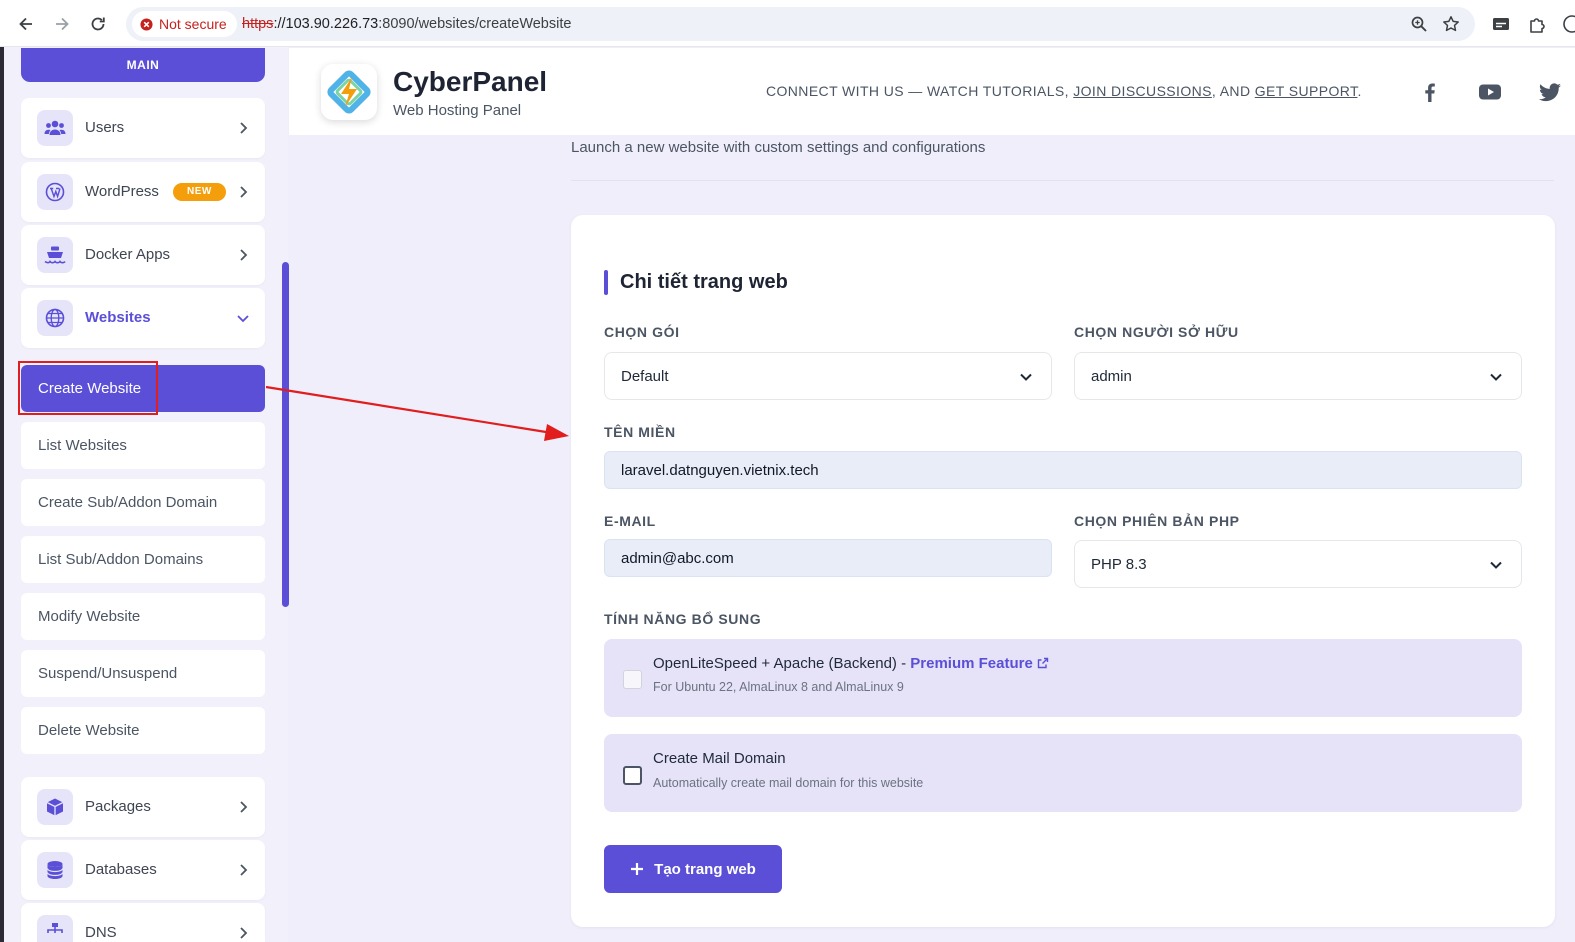  Describe the element at coordinates (128, 254) in the screenshot. I see `sidebar-item-label: Docker Apps` at that location.